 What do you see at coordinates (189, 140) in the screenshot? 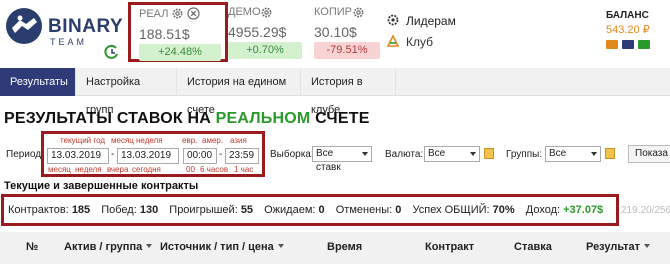
I see `hint-eur: евр.` at bounding box center [189, 140].